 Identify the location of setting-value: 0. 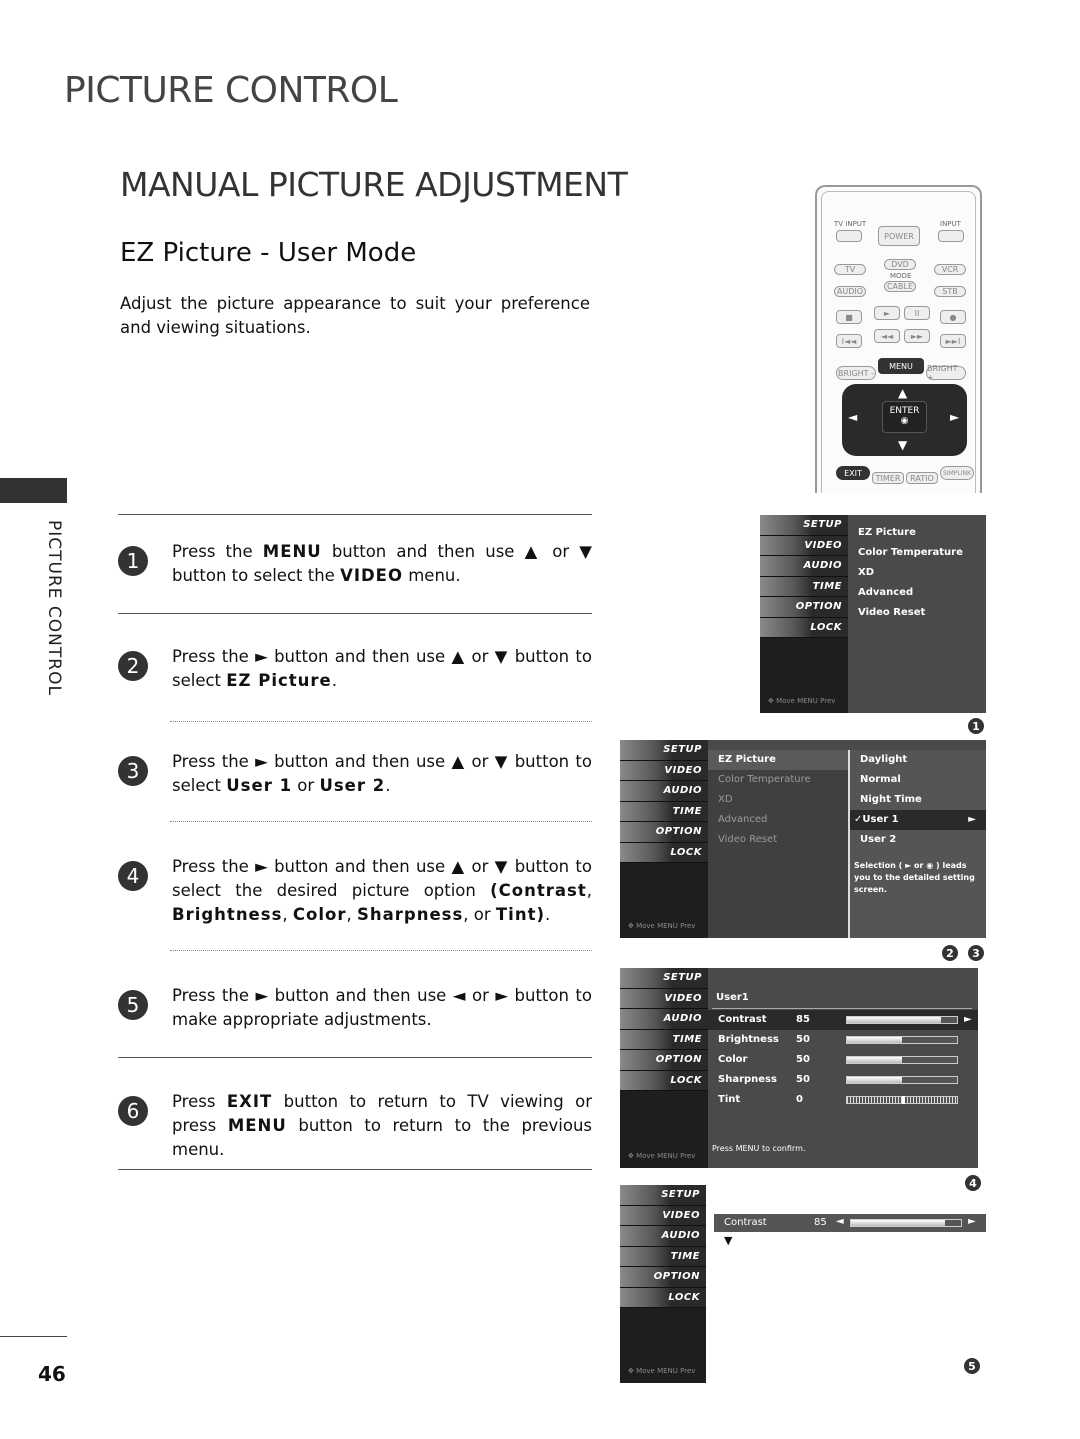
(799, 1099).